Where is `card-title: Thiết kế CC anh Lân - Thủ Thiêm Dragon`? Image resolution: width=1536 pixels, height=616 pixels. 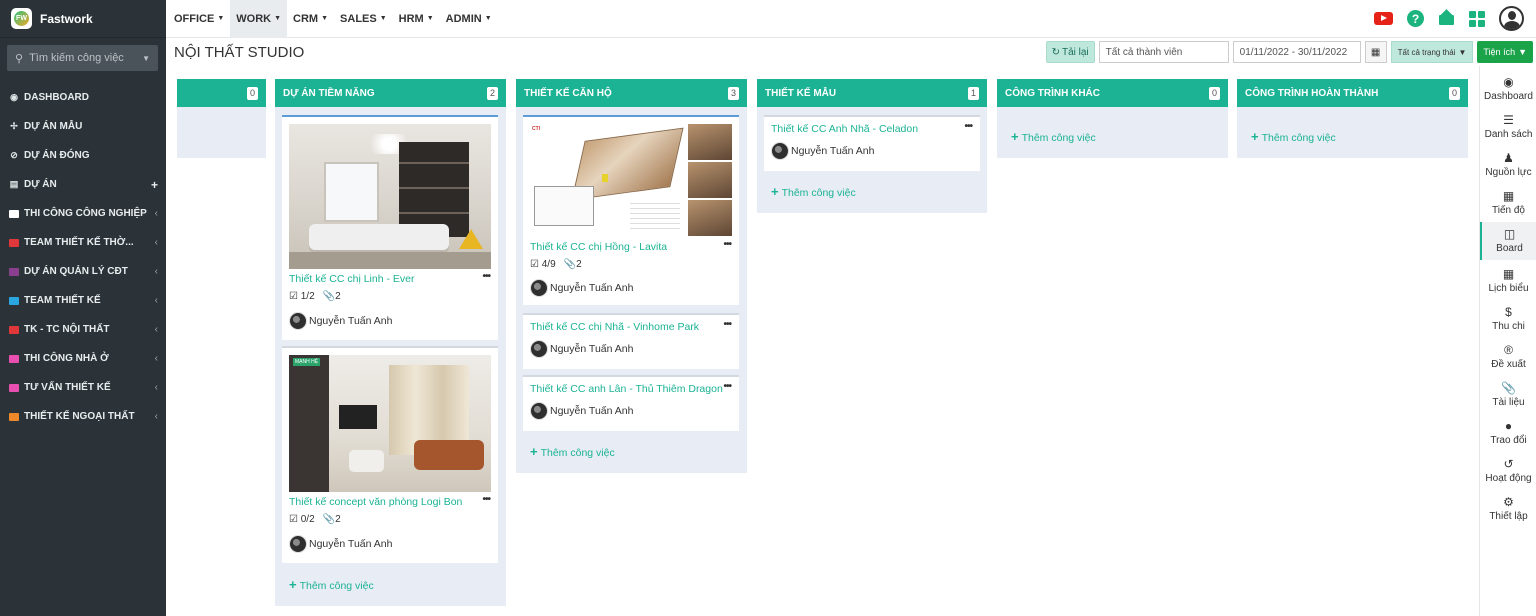
card-title: Thiết kế CC anh Lân - Thủ Thiêm Dragon is located at coordinates (626, 389).